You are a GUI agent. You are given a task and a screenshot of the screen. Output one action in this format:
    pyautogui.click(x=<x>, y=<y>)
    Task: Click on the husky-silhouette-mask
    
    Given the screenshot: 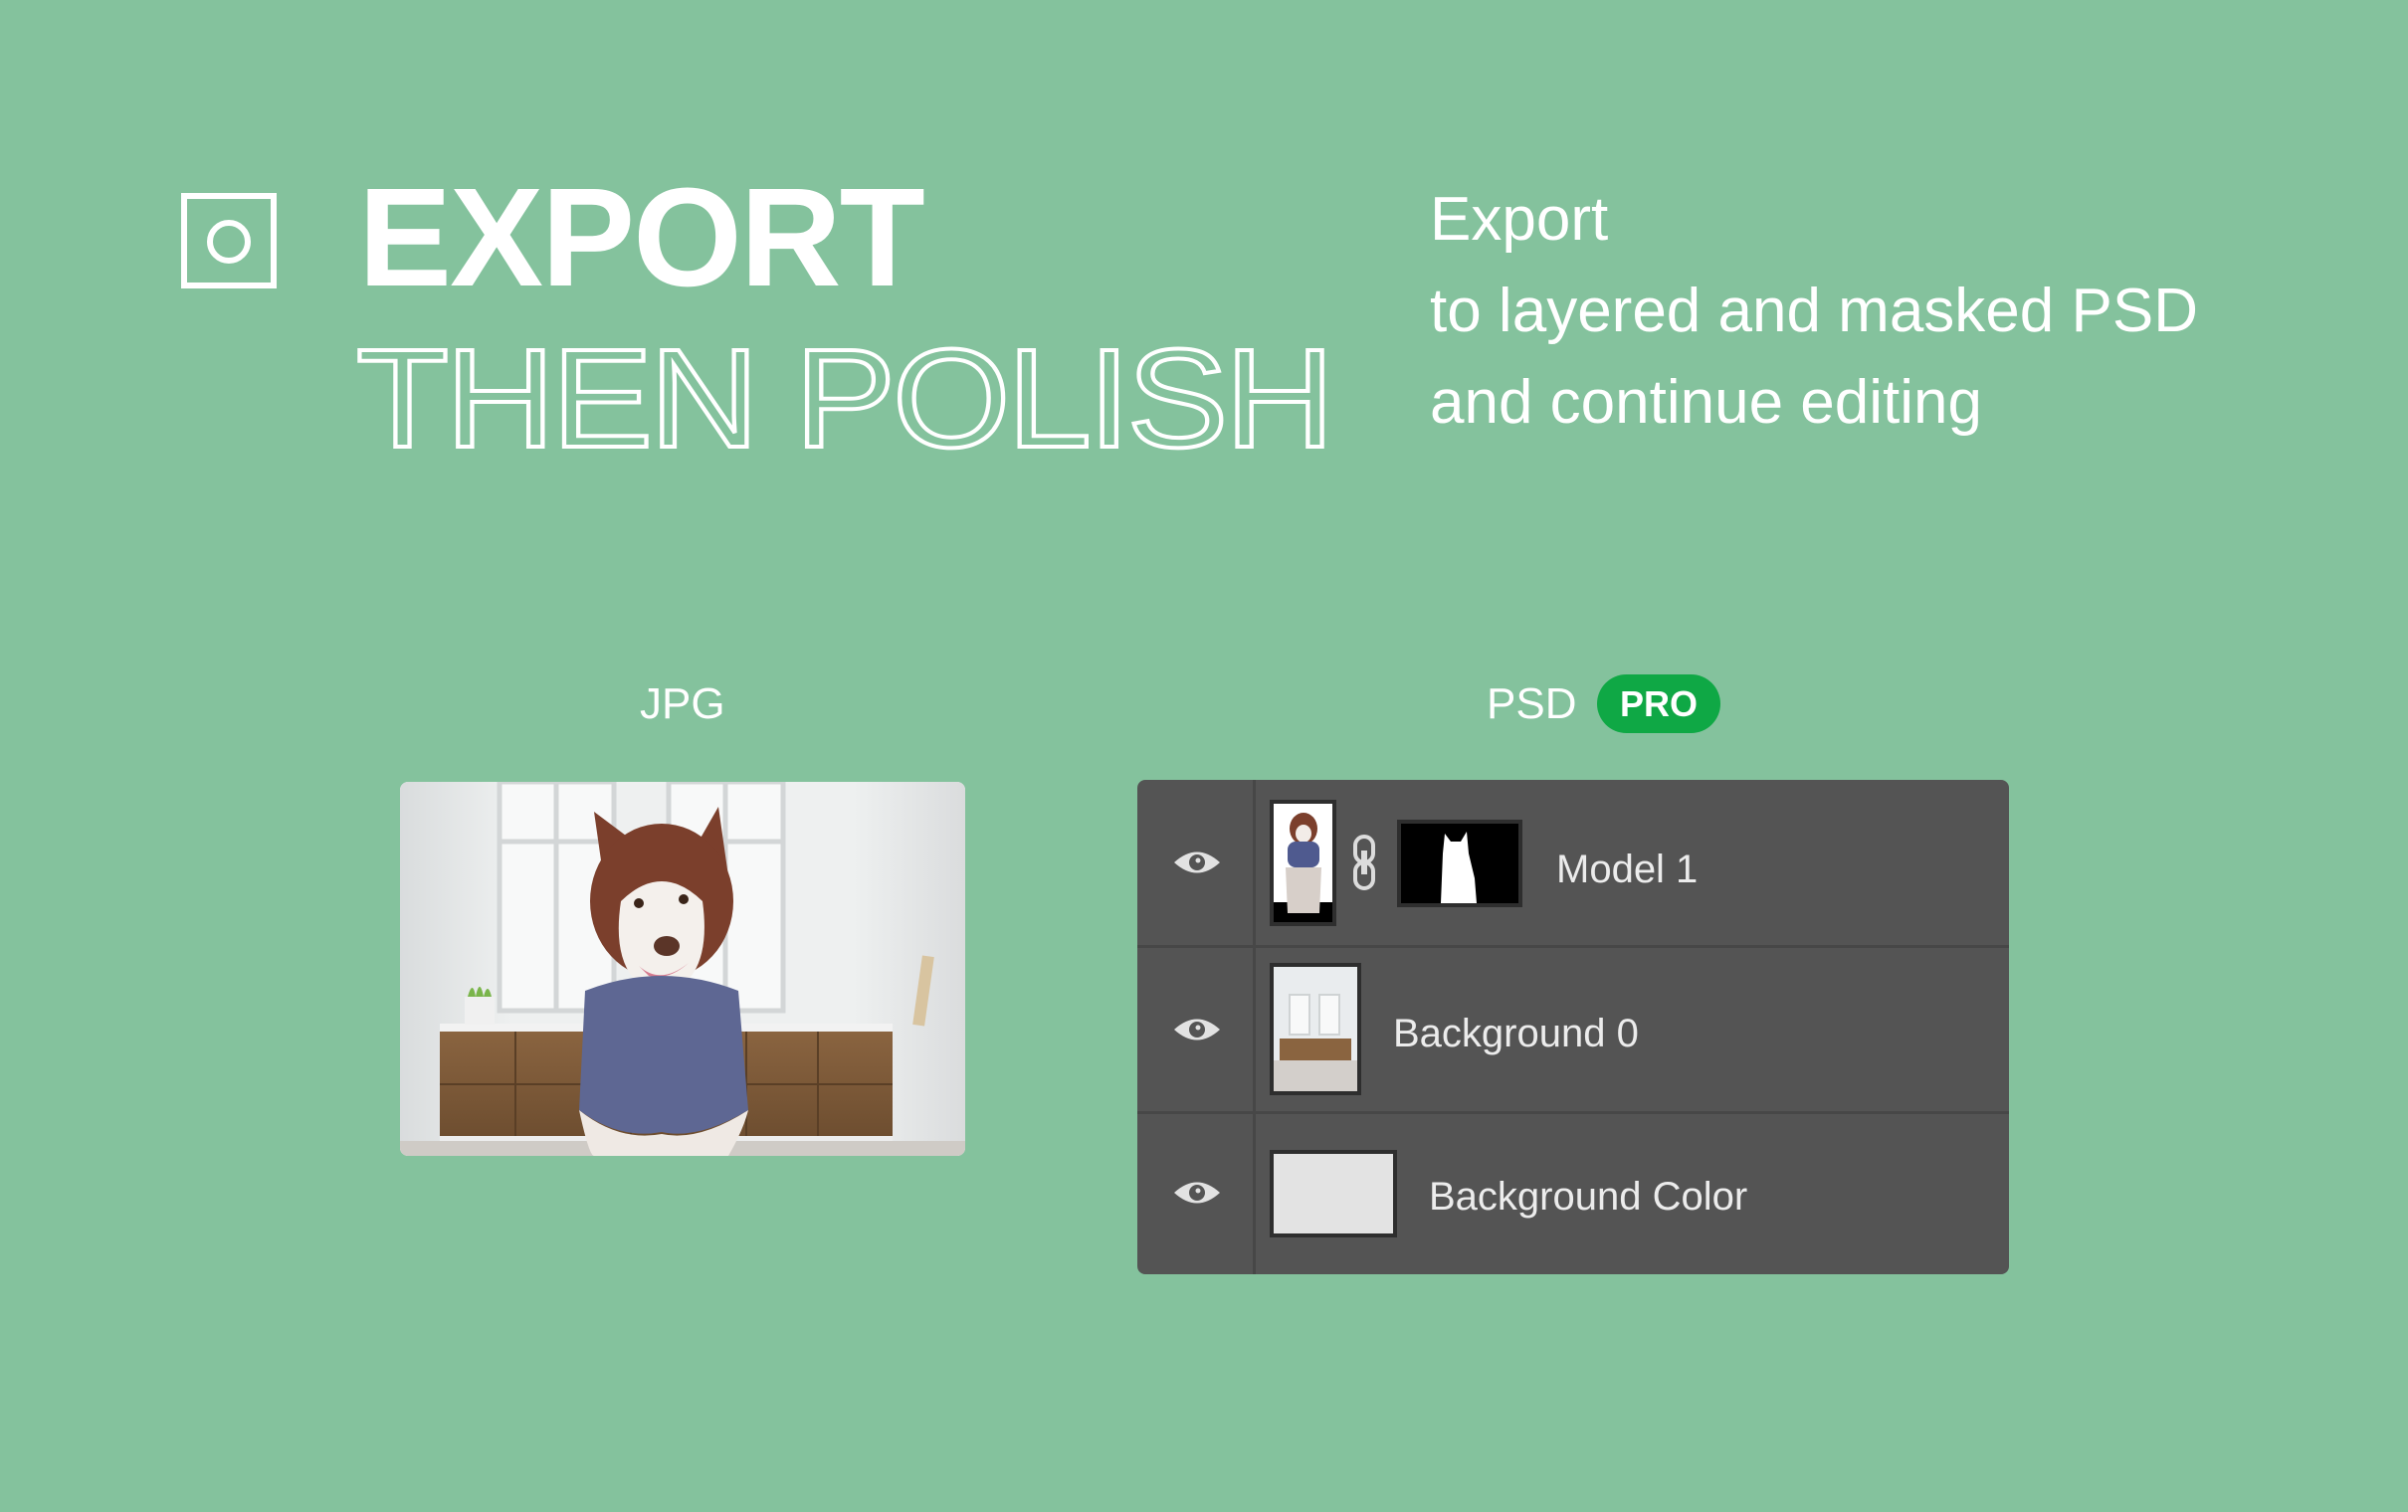 What is the action you would take?
    pyautogui.click(x=1459, y=863)
    